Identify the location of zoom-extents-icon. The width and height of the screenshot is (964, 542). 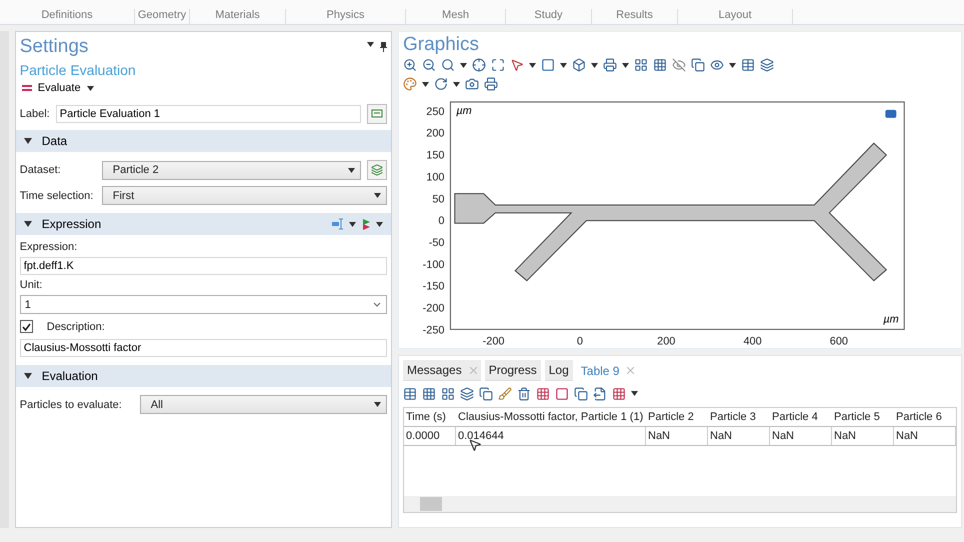
(498, 65).